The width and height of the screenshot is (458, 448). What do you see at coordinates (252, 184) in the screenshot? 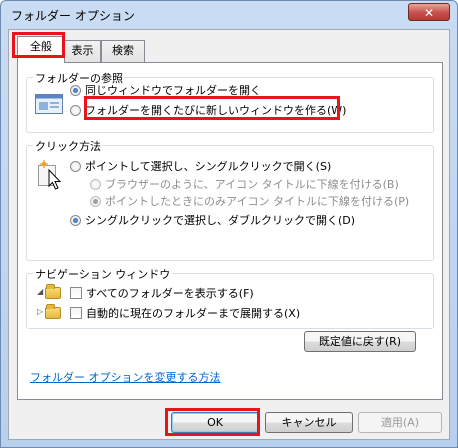
I see `underline-browser-label: ブラウザーのように、アイコン タイトルに下線を付ける(B)` at bounding box center [252, 184].